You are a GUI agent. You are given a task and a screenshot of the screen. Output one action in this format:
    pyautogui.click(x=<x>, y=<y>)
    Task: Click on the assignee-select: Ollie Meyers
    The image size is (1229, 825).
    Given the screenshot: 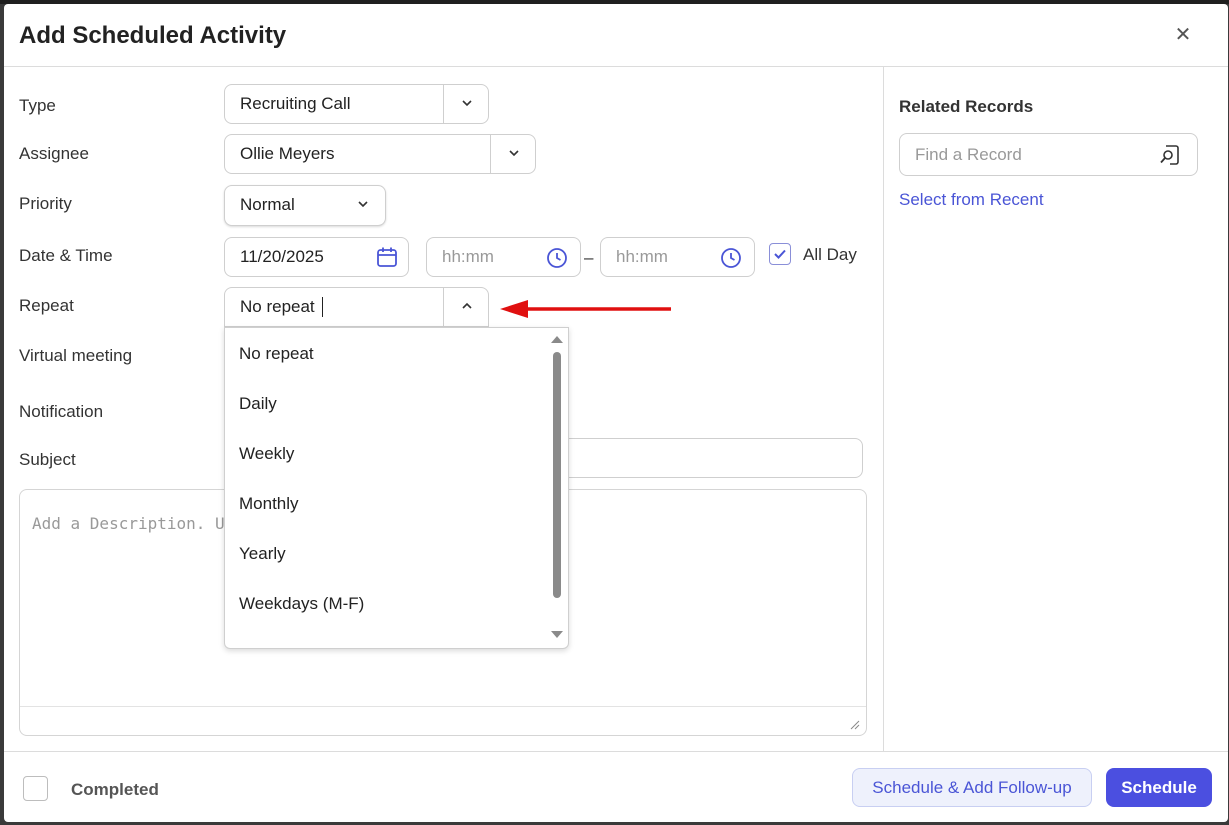 What is the action you would take?
    pyautogui.click(x=380, y=154)
    